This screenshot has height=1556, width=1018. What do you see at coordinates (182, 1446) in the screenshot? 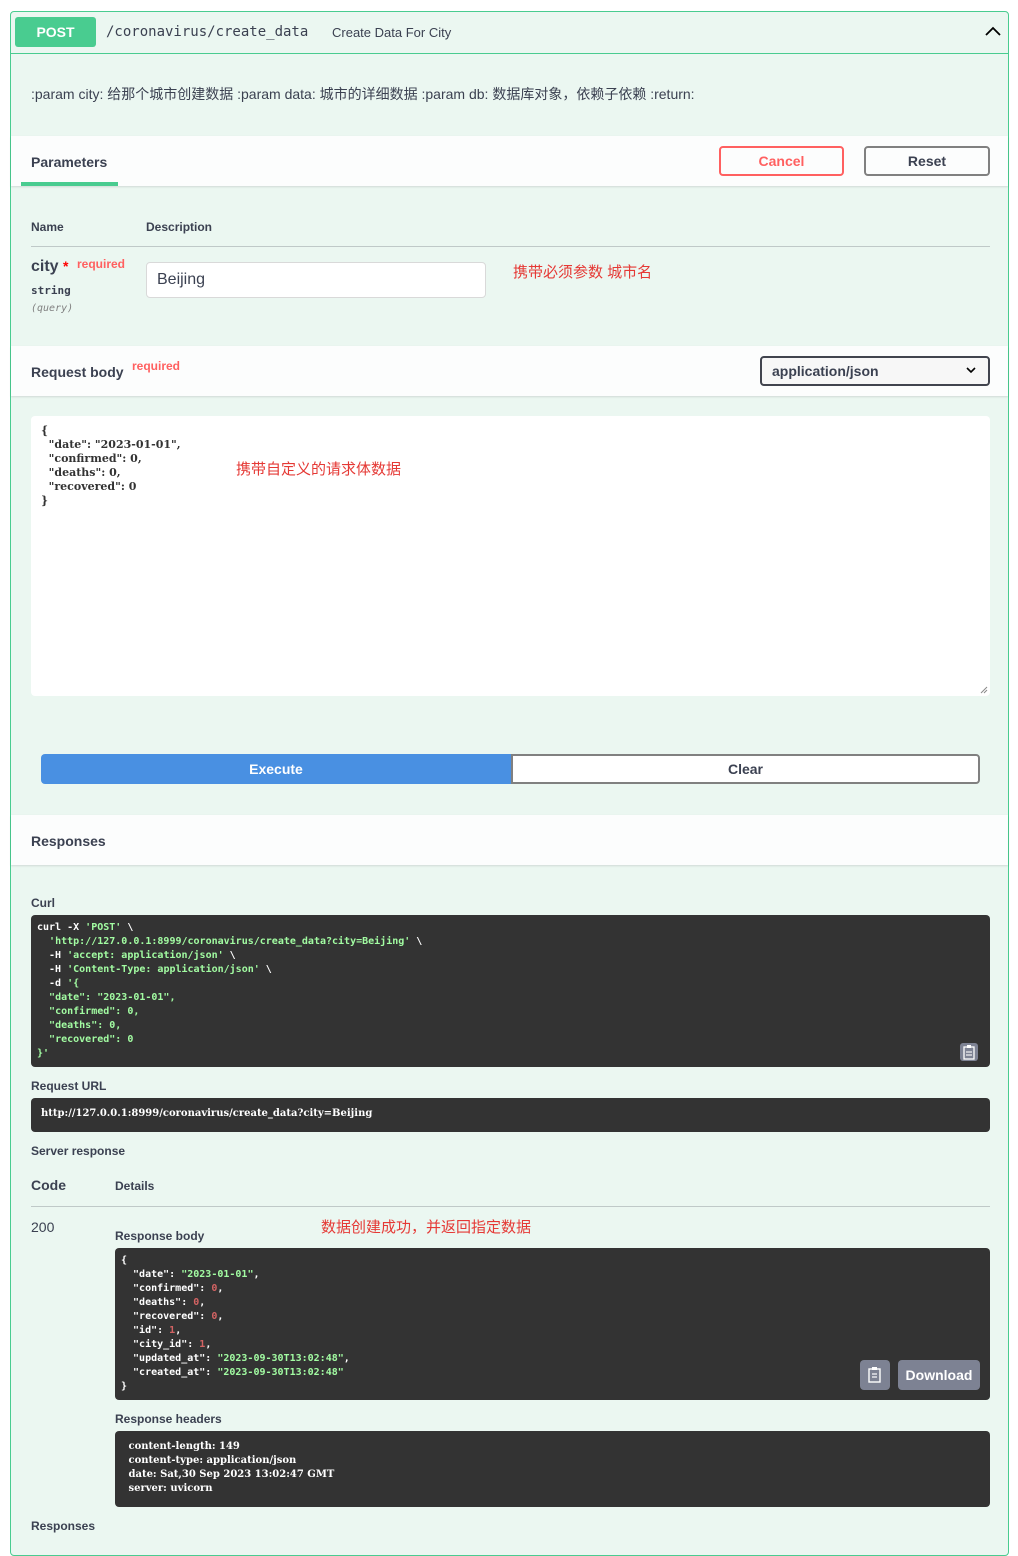
I see `header-line: content-length: 149` at bounding box center [182, 1446].